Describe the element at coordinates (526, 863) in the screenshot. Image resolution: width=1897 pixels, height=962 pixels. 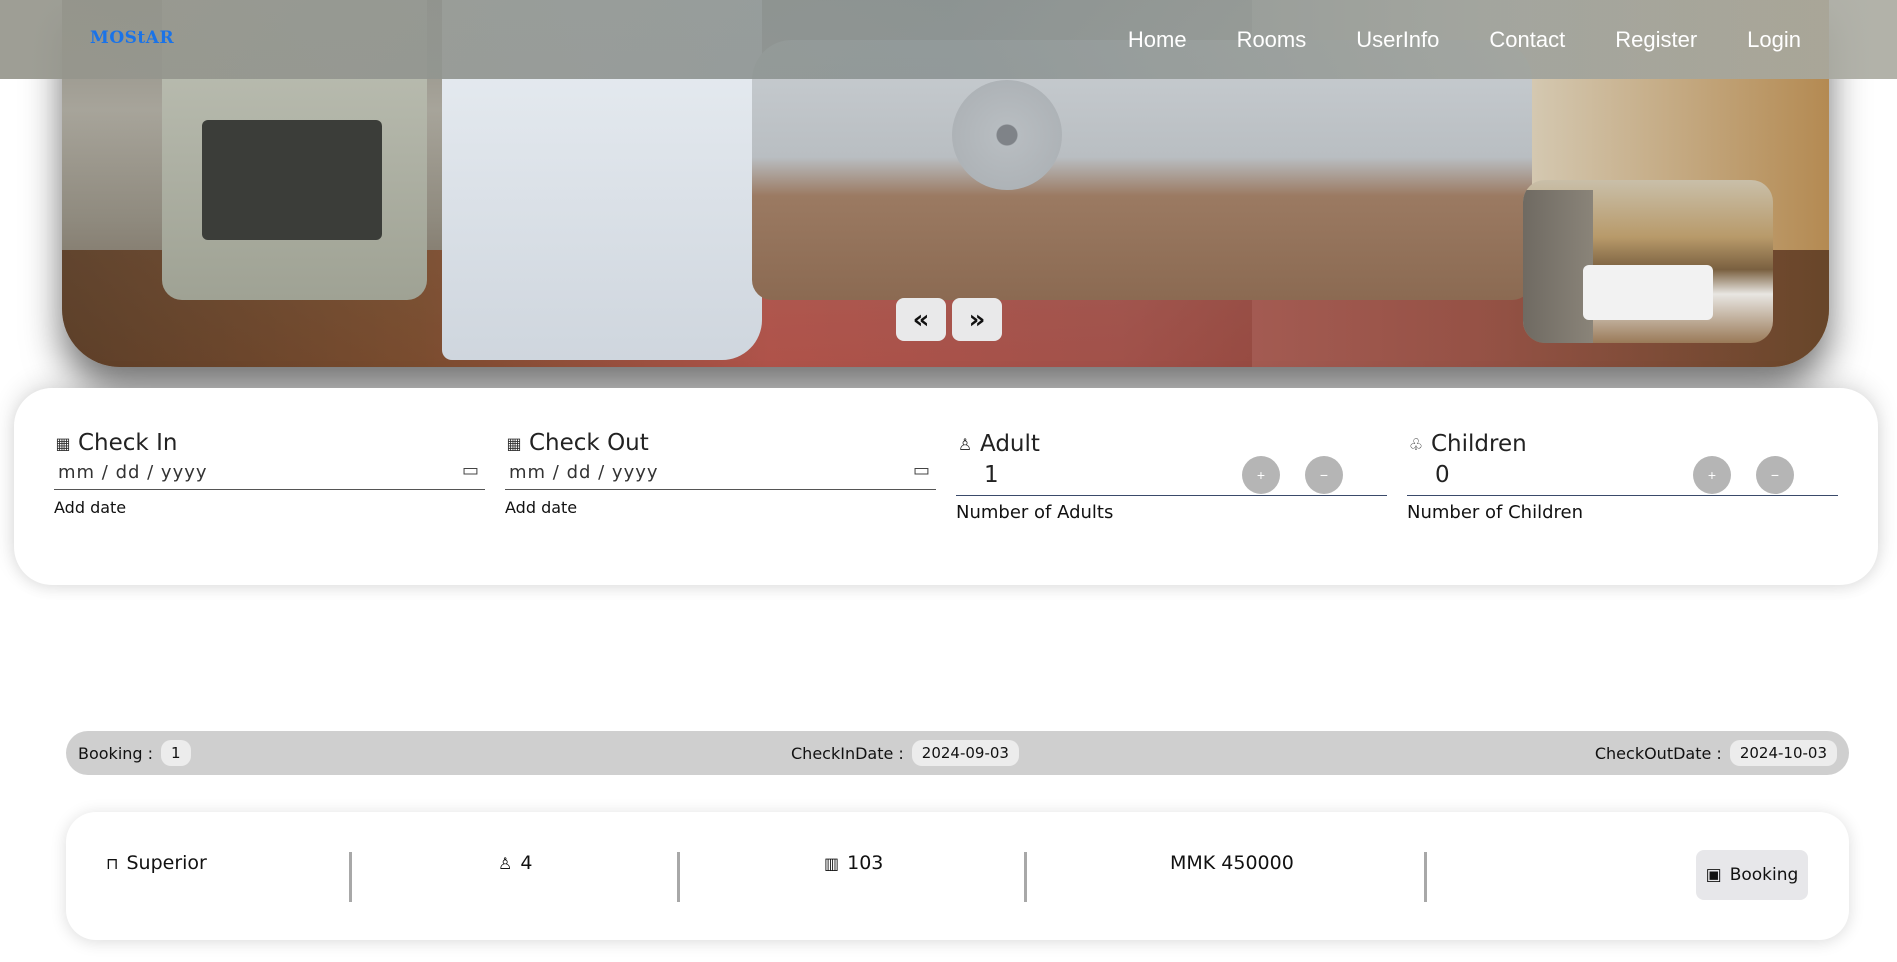
I see `room-guests-value: 4` at that location.